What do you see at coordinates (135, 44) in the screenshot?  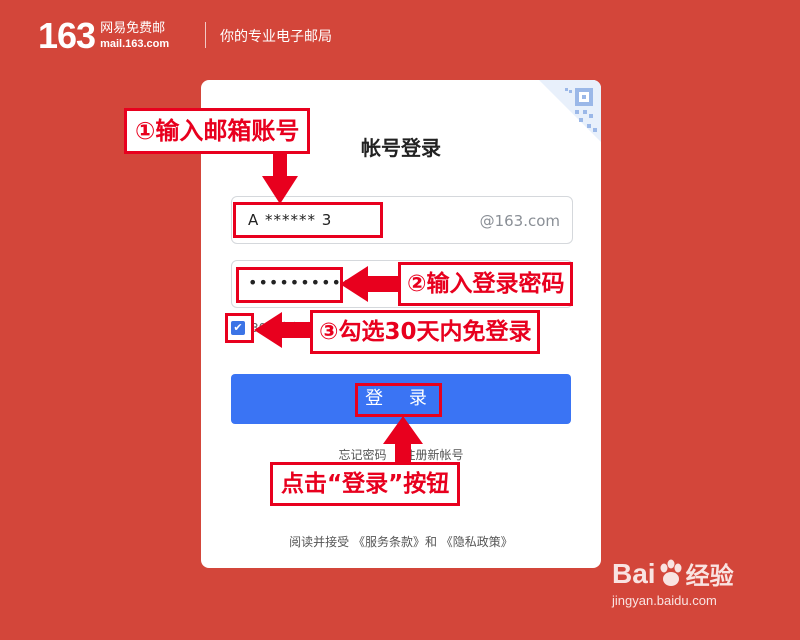 I see `logo-domain: mail.163.com` at bounding box center [135, 44].